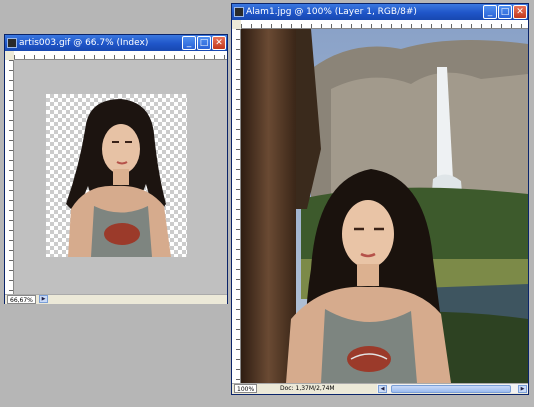 The width and height of the screenshot is (534, 407). Describe the element at coordinates (246, 388) in the screenshot. I see `zoom-field: 100%` at that location.